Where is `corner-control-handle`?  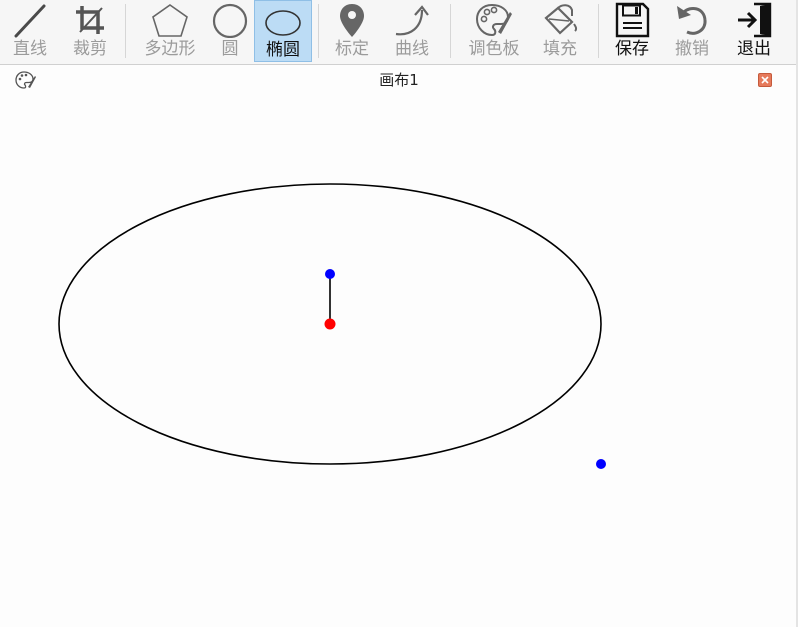 corner-control-handle is located at coordinates (601, 464).